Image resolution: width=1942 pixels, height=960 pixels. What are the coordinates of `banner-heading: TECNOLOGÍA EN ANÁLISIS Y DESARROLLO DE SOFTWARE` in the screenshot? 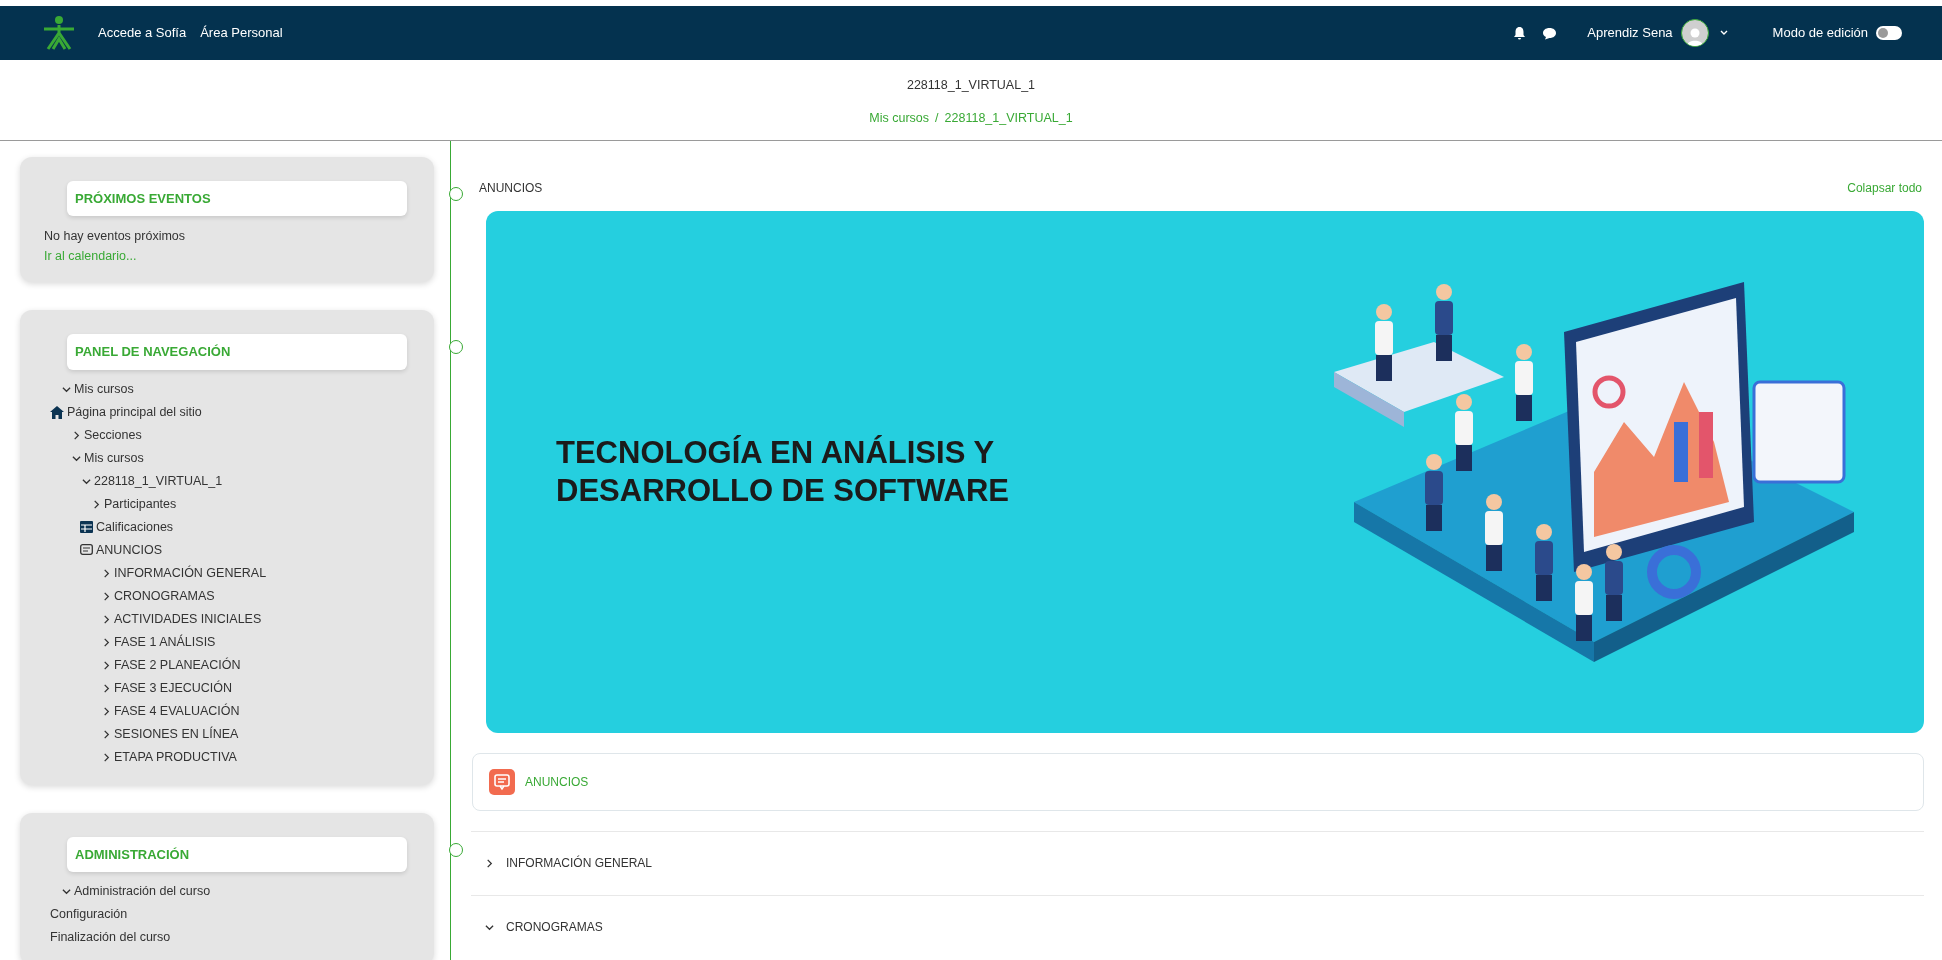 It's located at (782, 471).